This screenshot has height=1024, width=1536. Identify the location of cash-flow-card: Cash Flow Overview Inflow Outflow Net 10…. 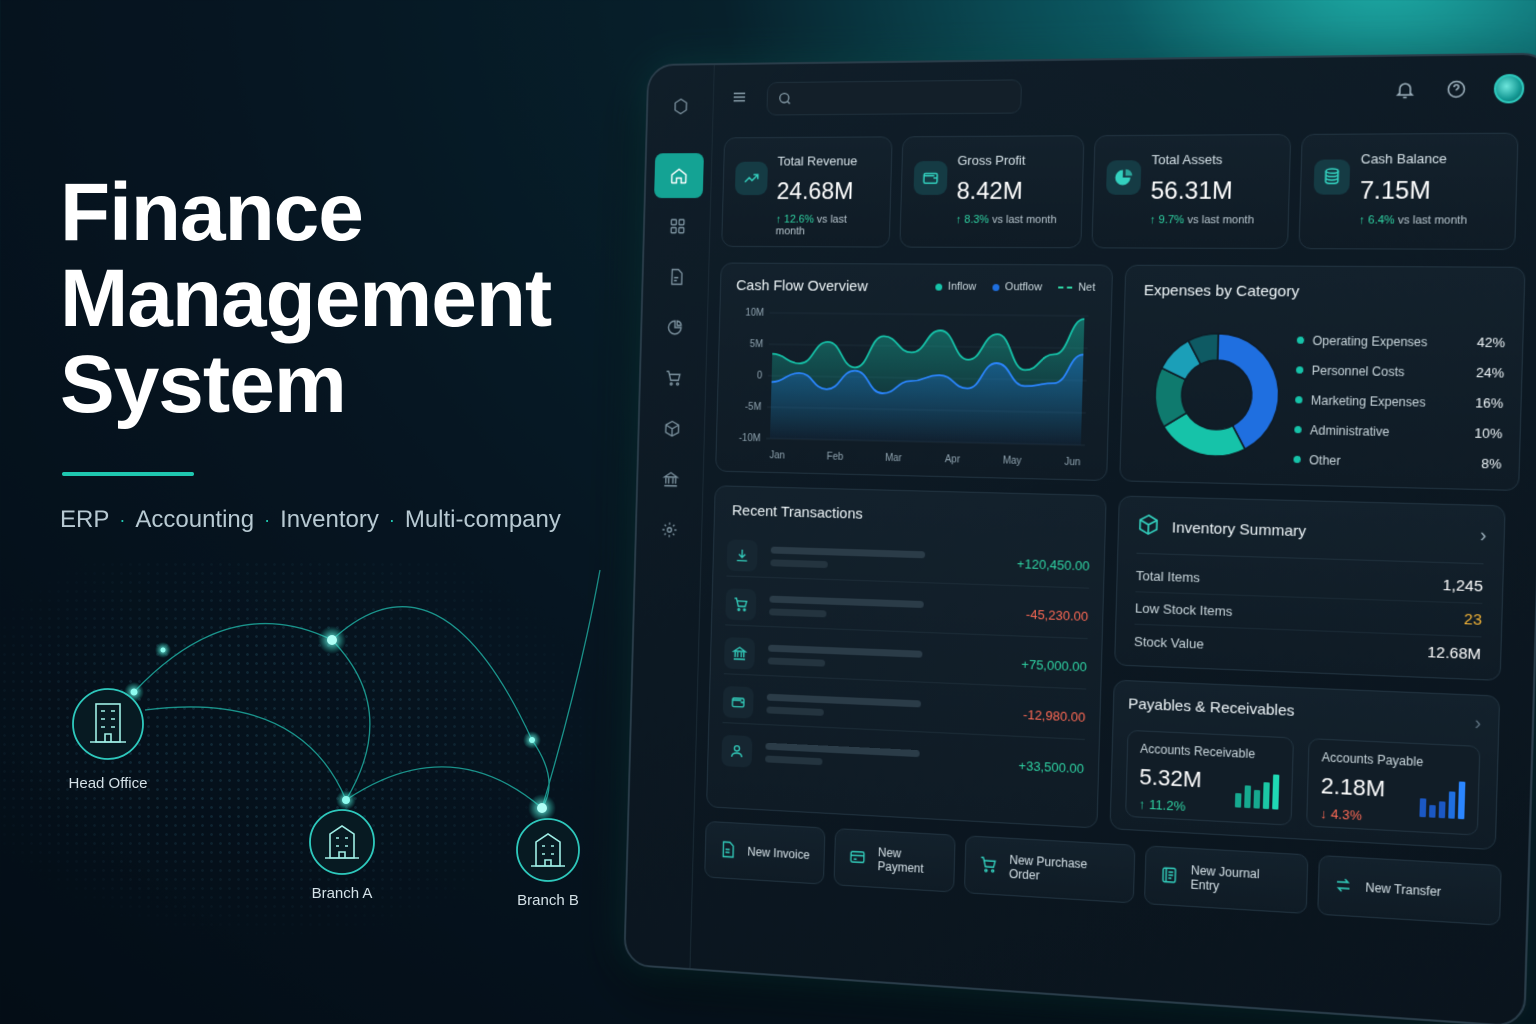
(914, 372).